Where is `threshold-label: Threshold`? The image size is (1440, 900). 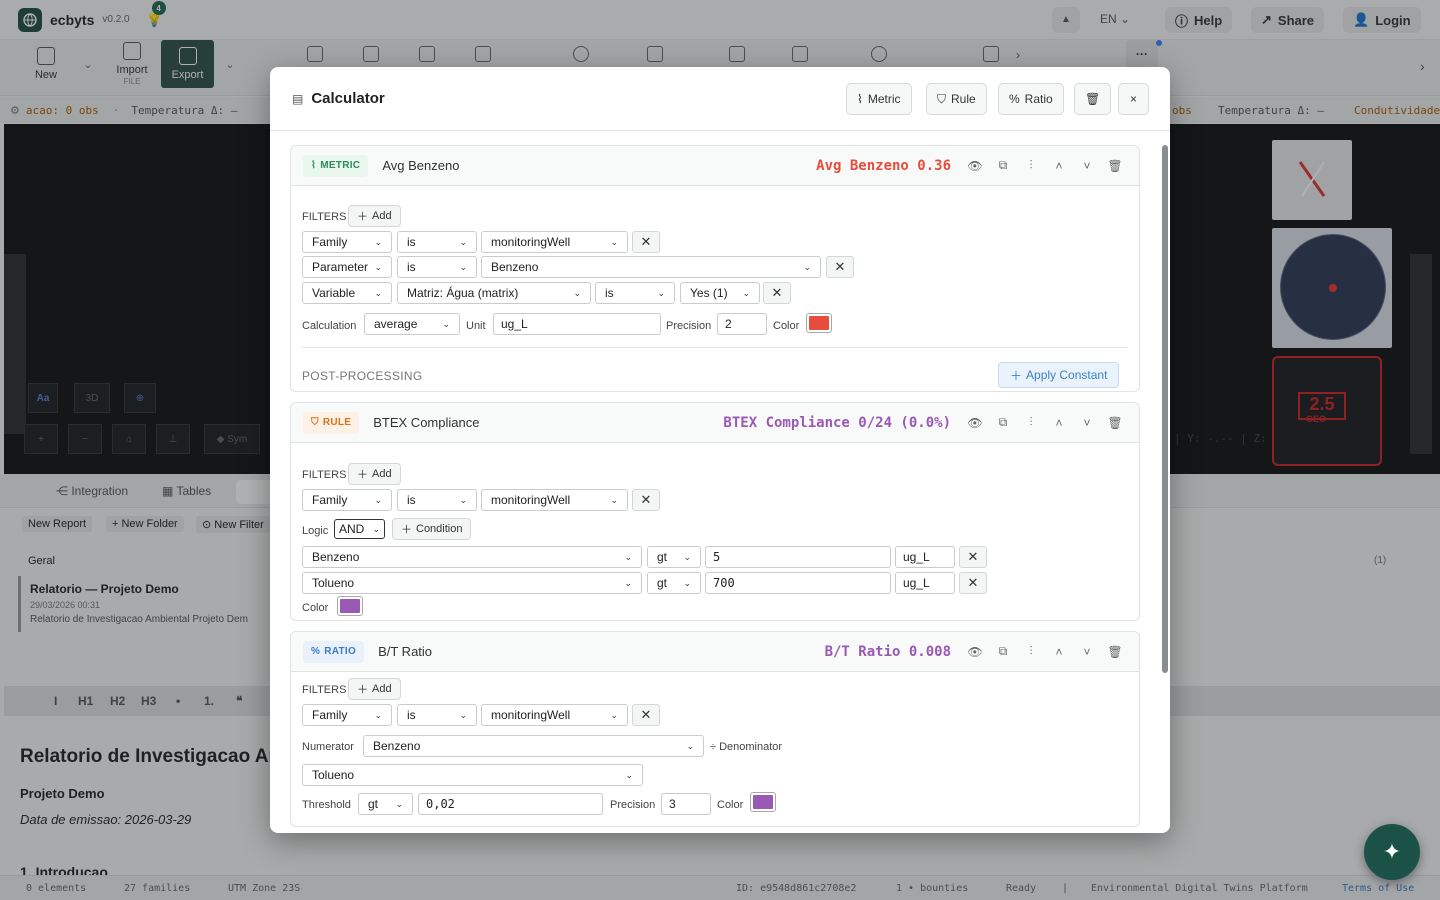 threshold-label: Threshold is located at coordinates (326, 805).